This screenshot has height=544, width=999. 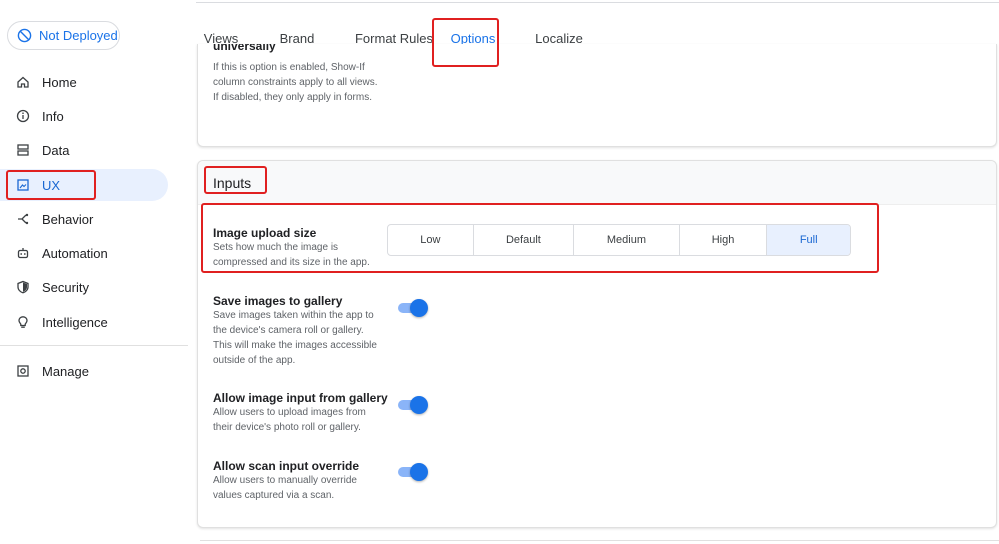 I want to click on top-divider, so click(x=597, y=2).